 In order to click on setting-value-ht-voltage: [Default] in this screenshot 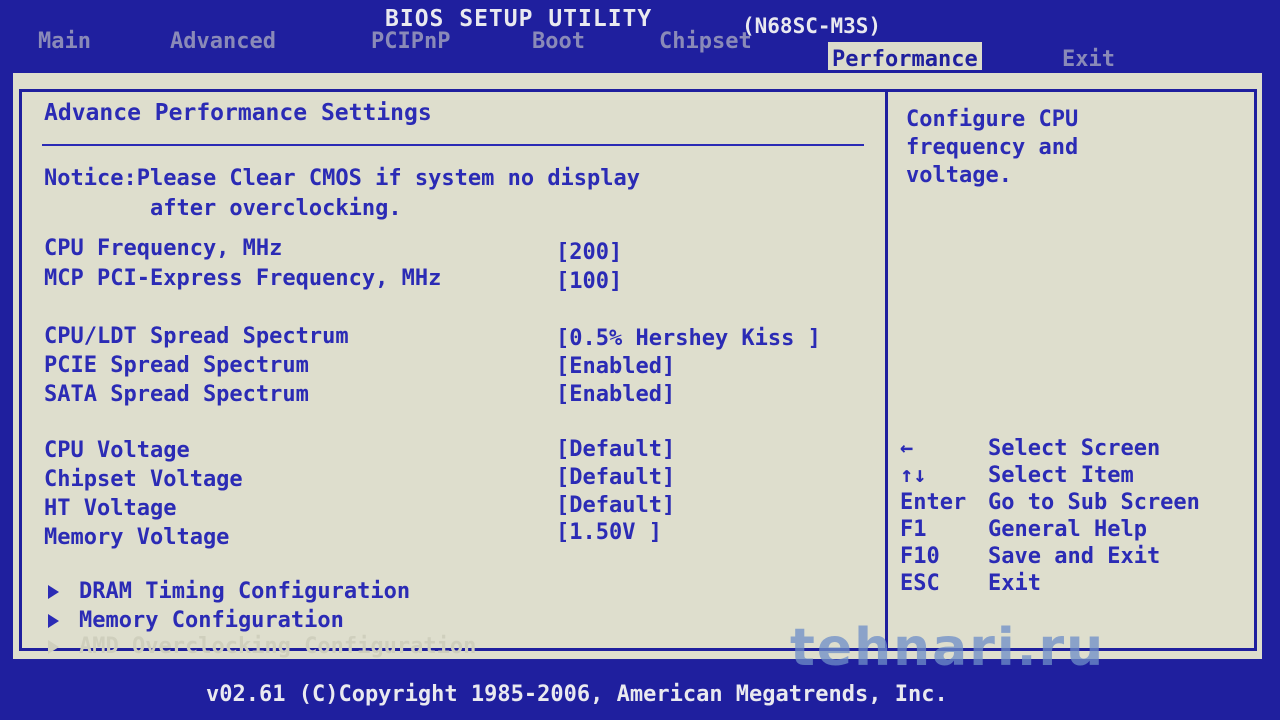, I will do `click(615, 505)`.